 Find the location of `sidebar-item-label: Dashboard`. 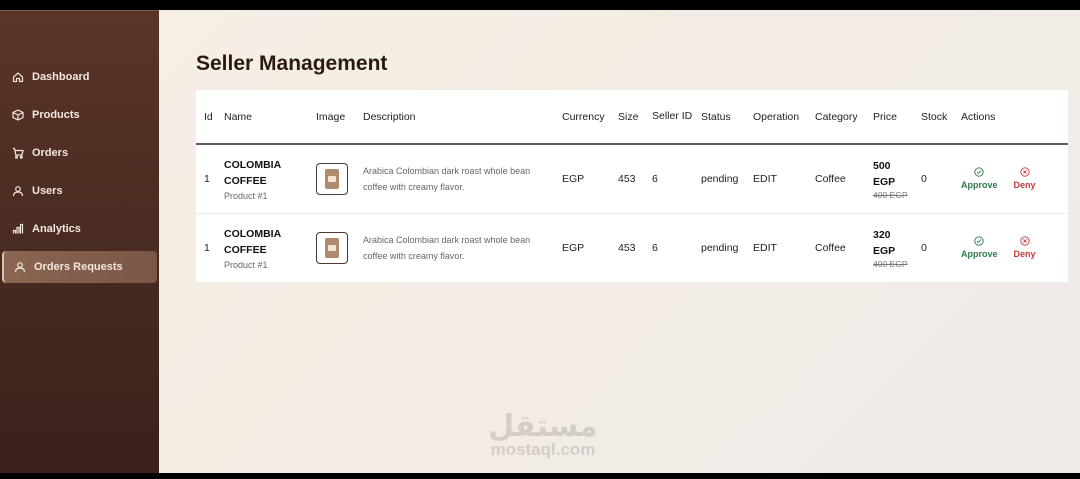

sidebar-item-label: Dashboard is located at coordinates (61, 77).